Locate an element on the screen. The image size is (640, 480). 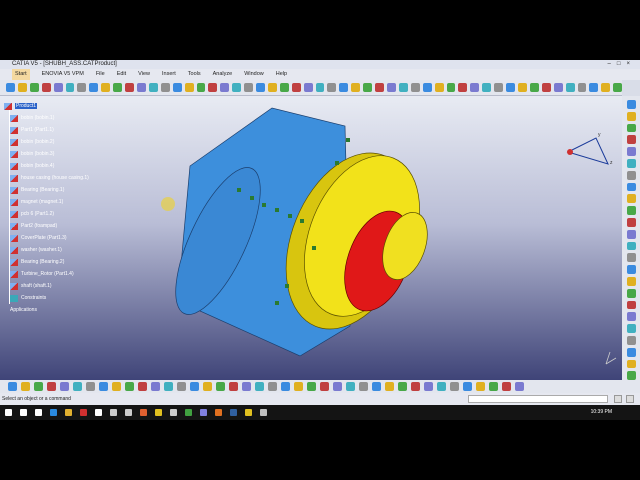
command-input is located at coordinates (538, 399).